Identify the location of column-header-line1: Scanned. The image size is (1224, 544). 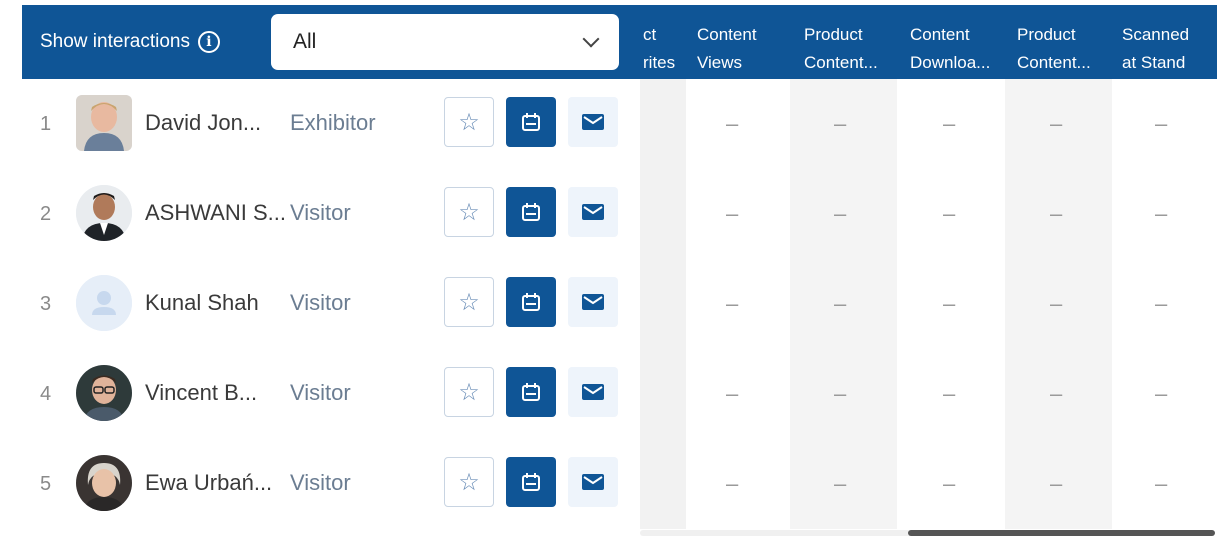
(1156, 34).